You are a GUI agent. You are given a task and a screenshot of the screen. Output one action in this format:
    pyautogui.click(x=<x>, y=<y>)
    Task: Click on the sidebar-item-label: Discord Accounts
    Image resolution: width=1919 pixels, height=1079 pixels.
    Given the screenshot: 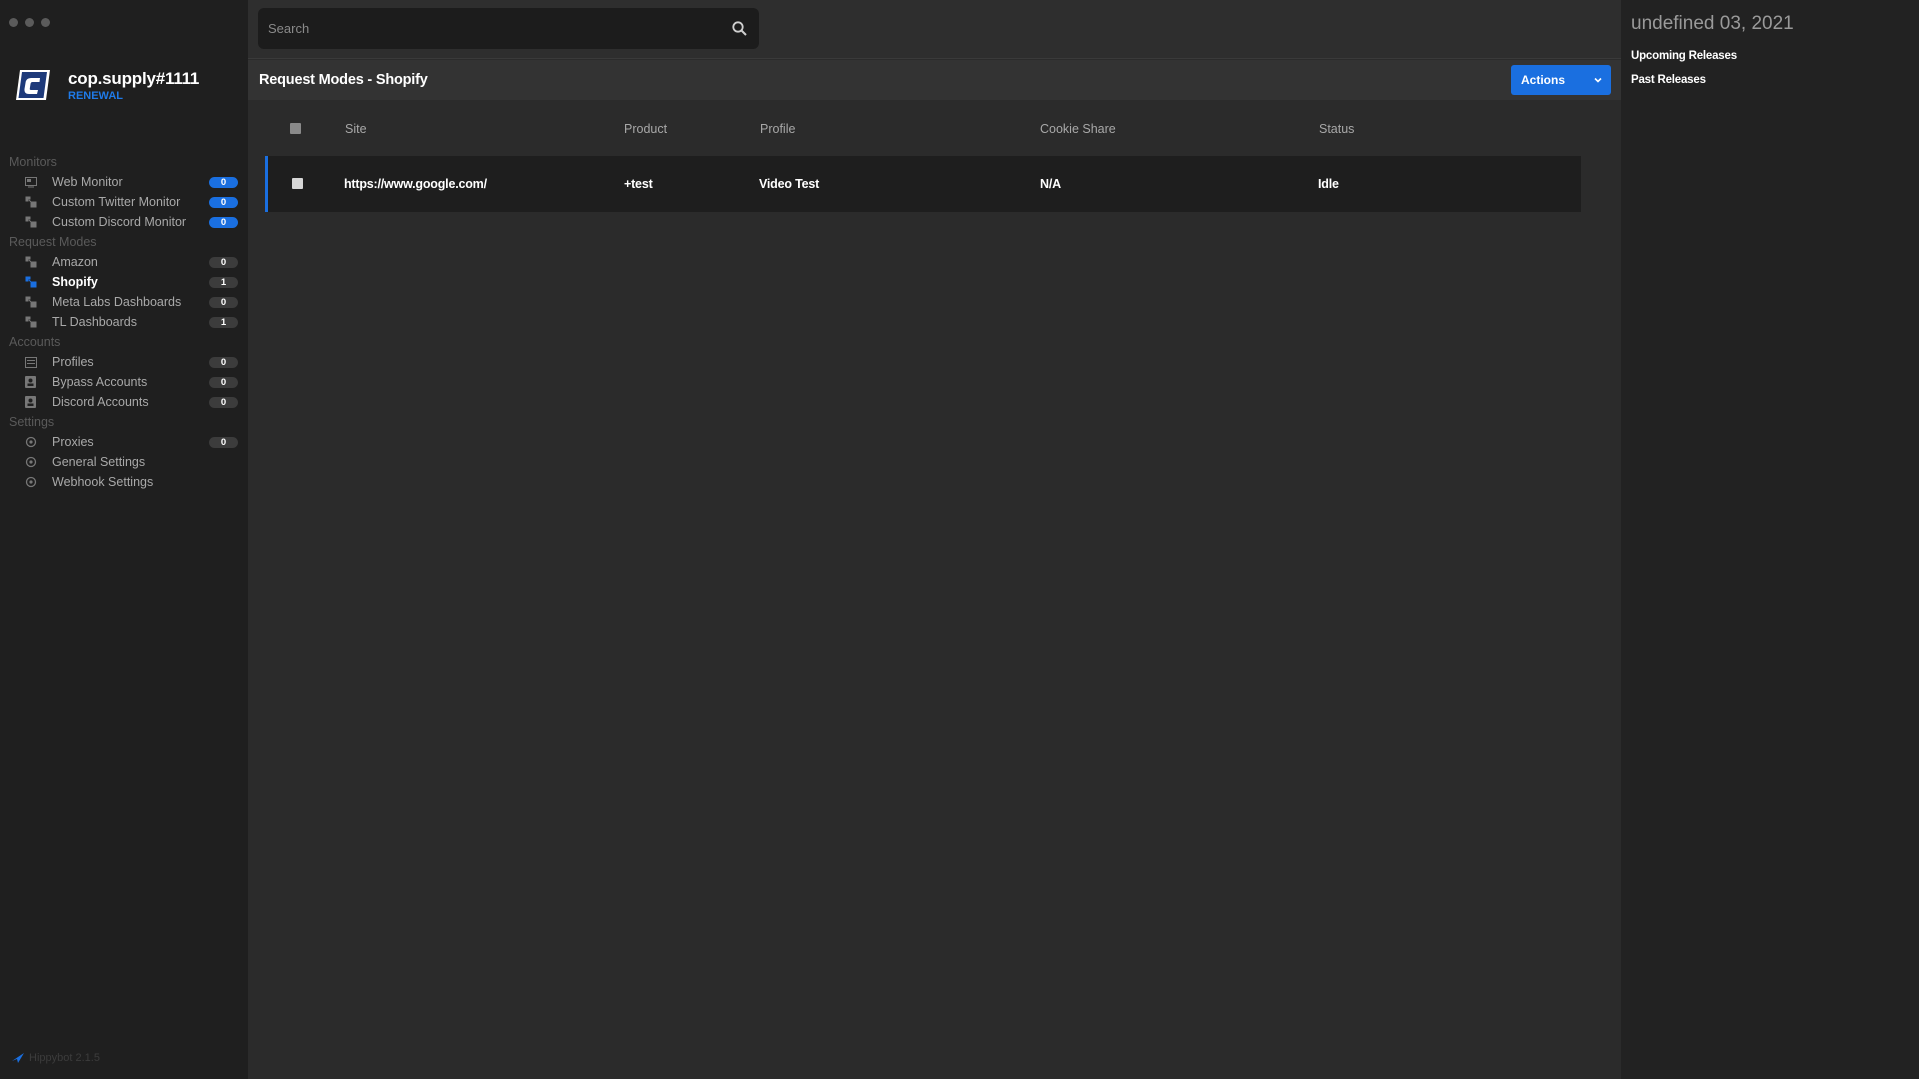 What is the action you would take?
    pyautogui.click(x=100, y=402)
    